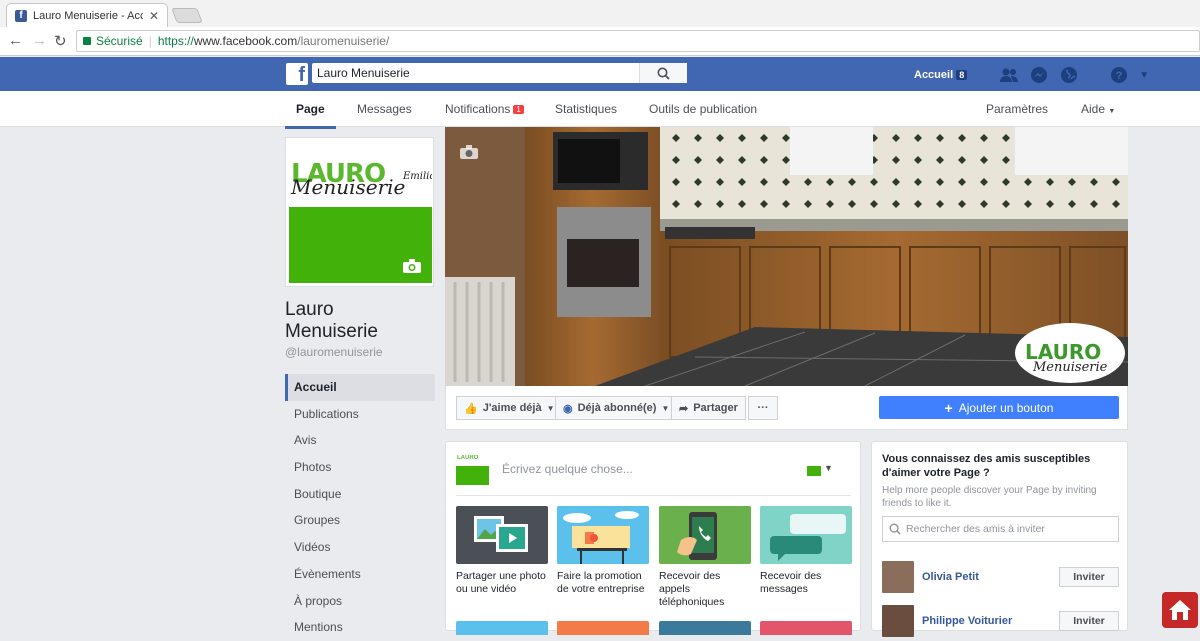 The image size is (1200, 641). What do you see at coordinates (568, 408) in the screenshot?
I see `rss-icon: ◉` at bounding box center [568, 408].